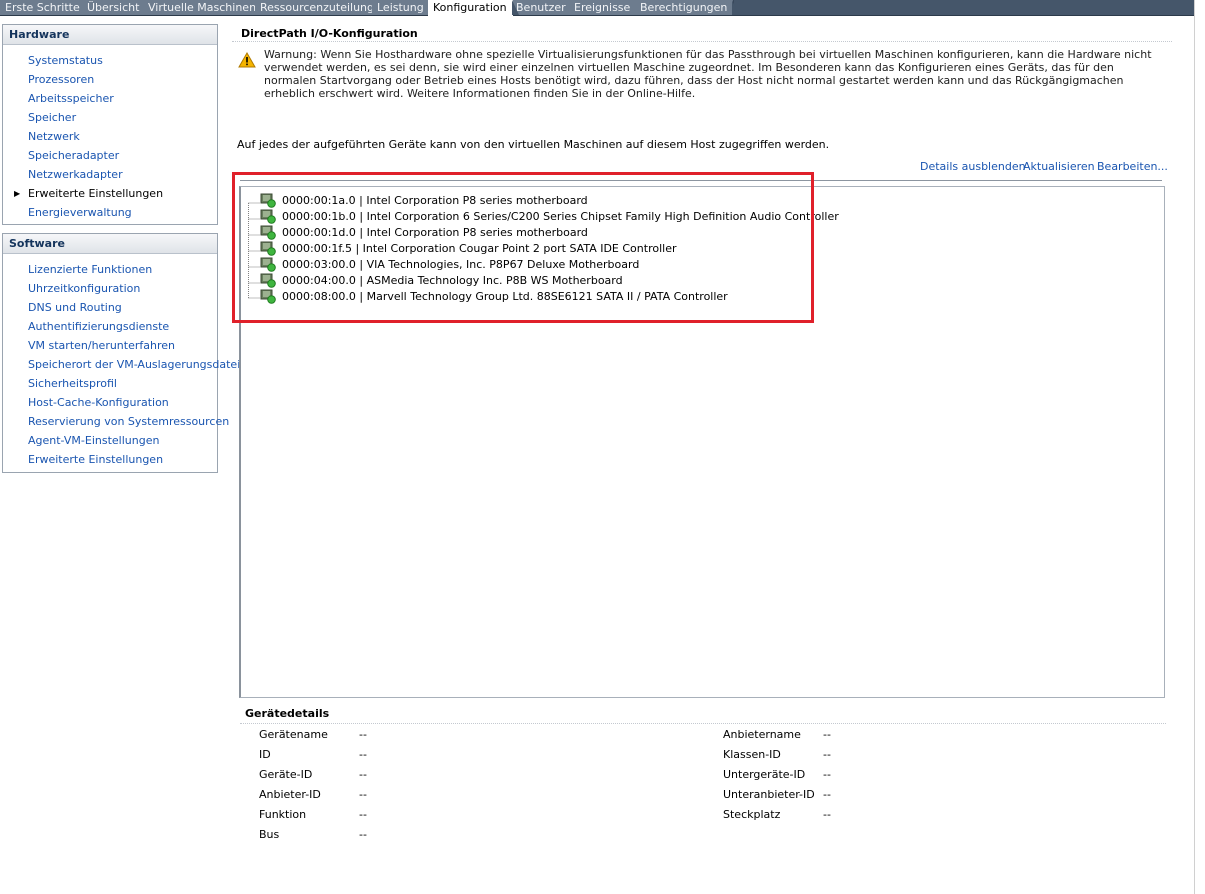 Image resolution: width=1205 pixels, height=894 pixels. I want to click on tab-users: Benutzer, so click(544, 7).